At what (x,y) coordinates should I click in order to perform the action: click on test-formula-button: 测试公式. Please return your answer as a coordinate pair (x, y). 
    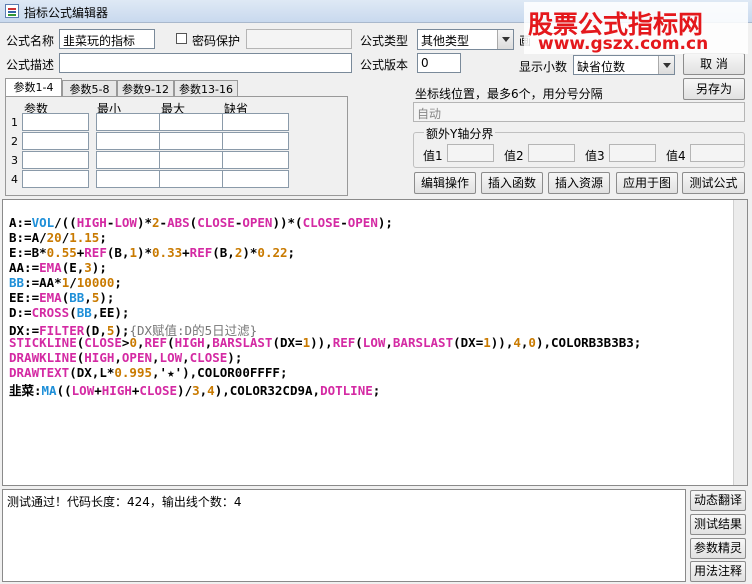
    Looking at the image, I should click on (713, 183).